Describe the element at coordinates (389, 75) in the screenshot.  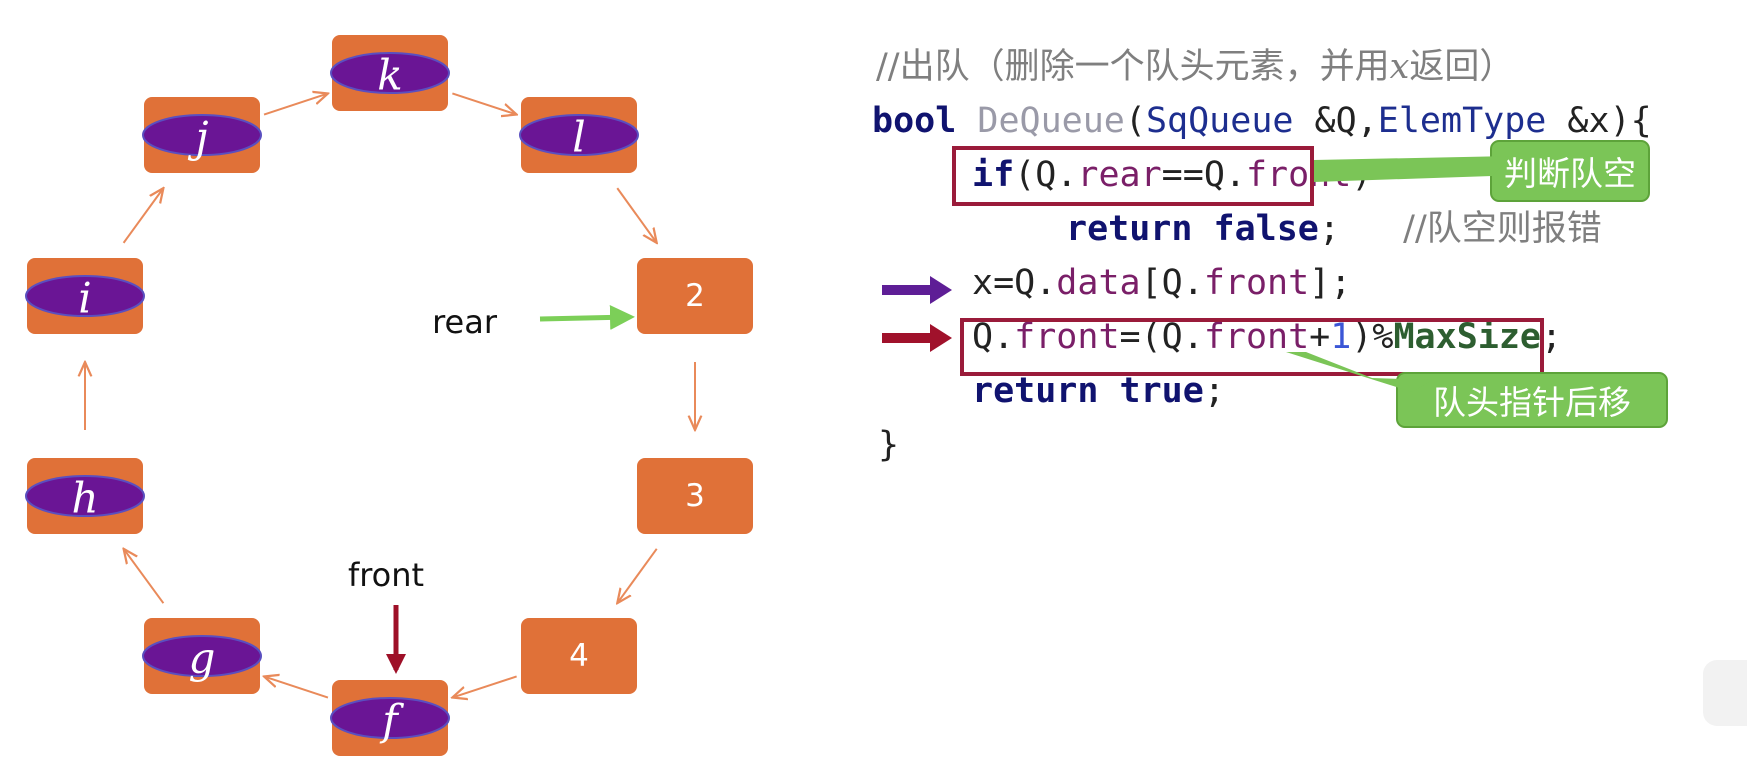
I see `queue-slot-label: k` at that location.